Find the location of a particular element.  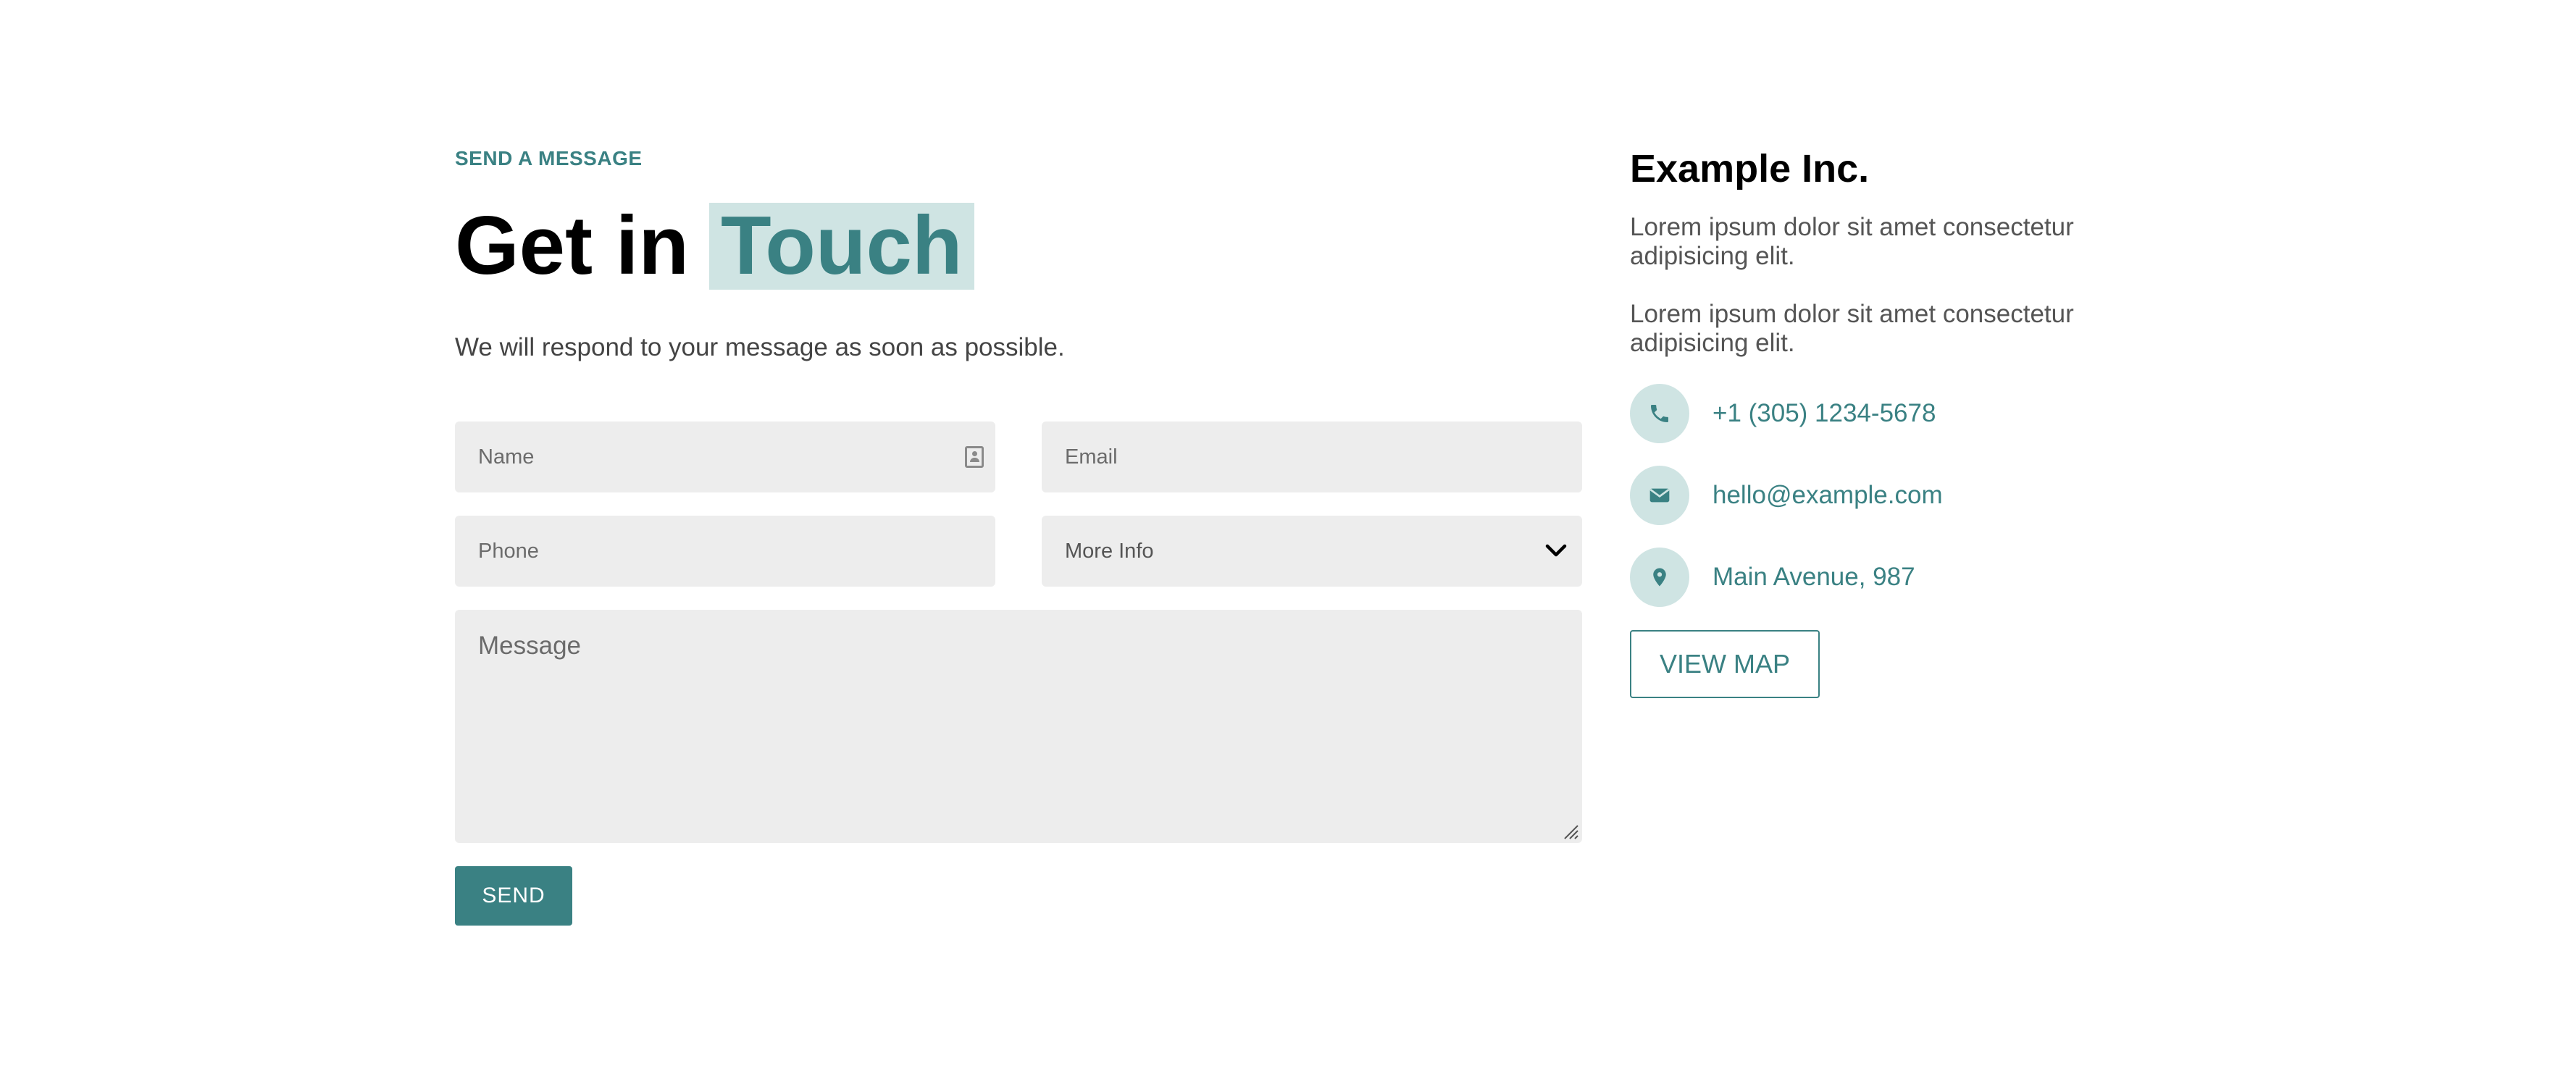

phone-icon-circle is located at coordinates (1660, 413).